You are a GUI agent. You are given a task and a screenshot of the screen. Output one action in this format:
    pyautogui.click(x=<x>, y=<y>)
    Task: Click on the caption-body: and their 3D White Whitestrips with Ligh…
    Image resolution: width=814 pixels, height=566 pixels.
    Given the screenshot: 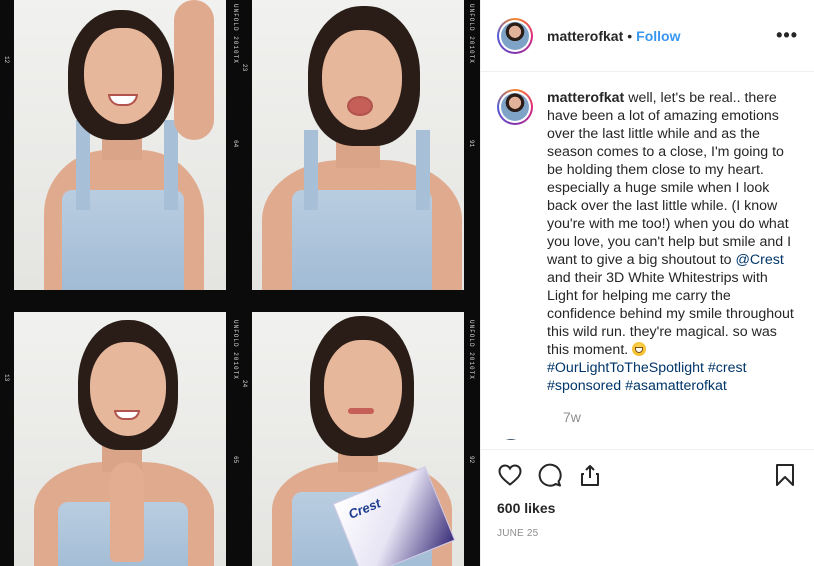 What is the action you would take?
    pyautogui.click(x=670, y=314)
    